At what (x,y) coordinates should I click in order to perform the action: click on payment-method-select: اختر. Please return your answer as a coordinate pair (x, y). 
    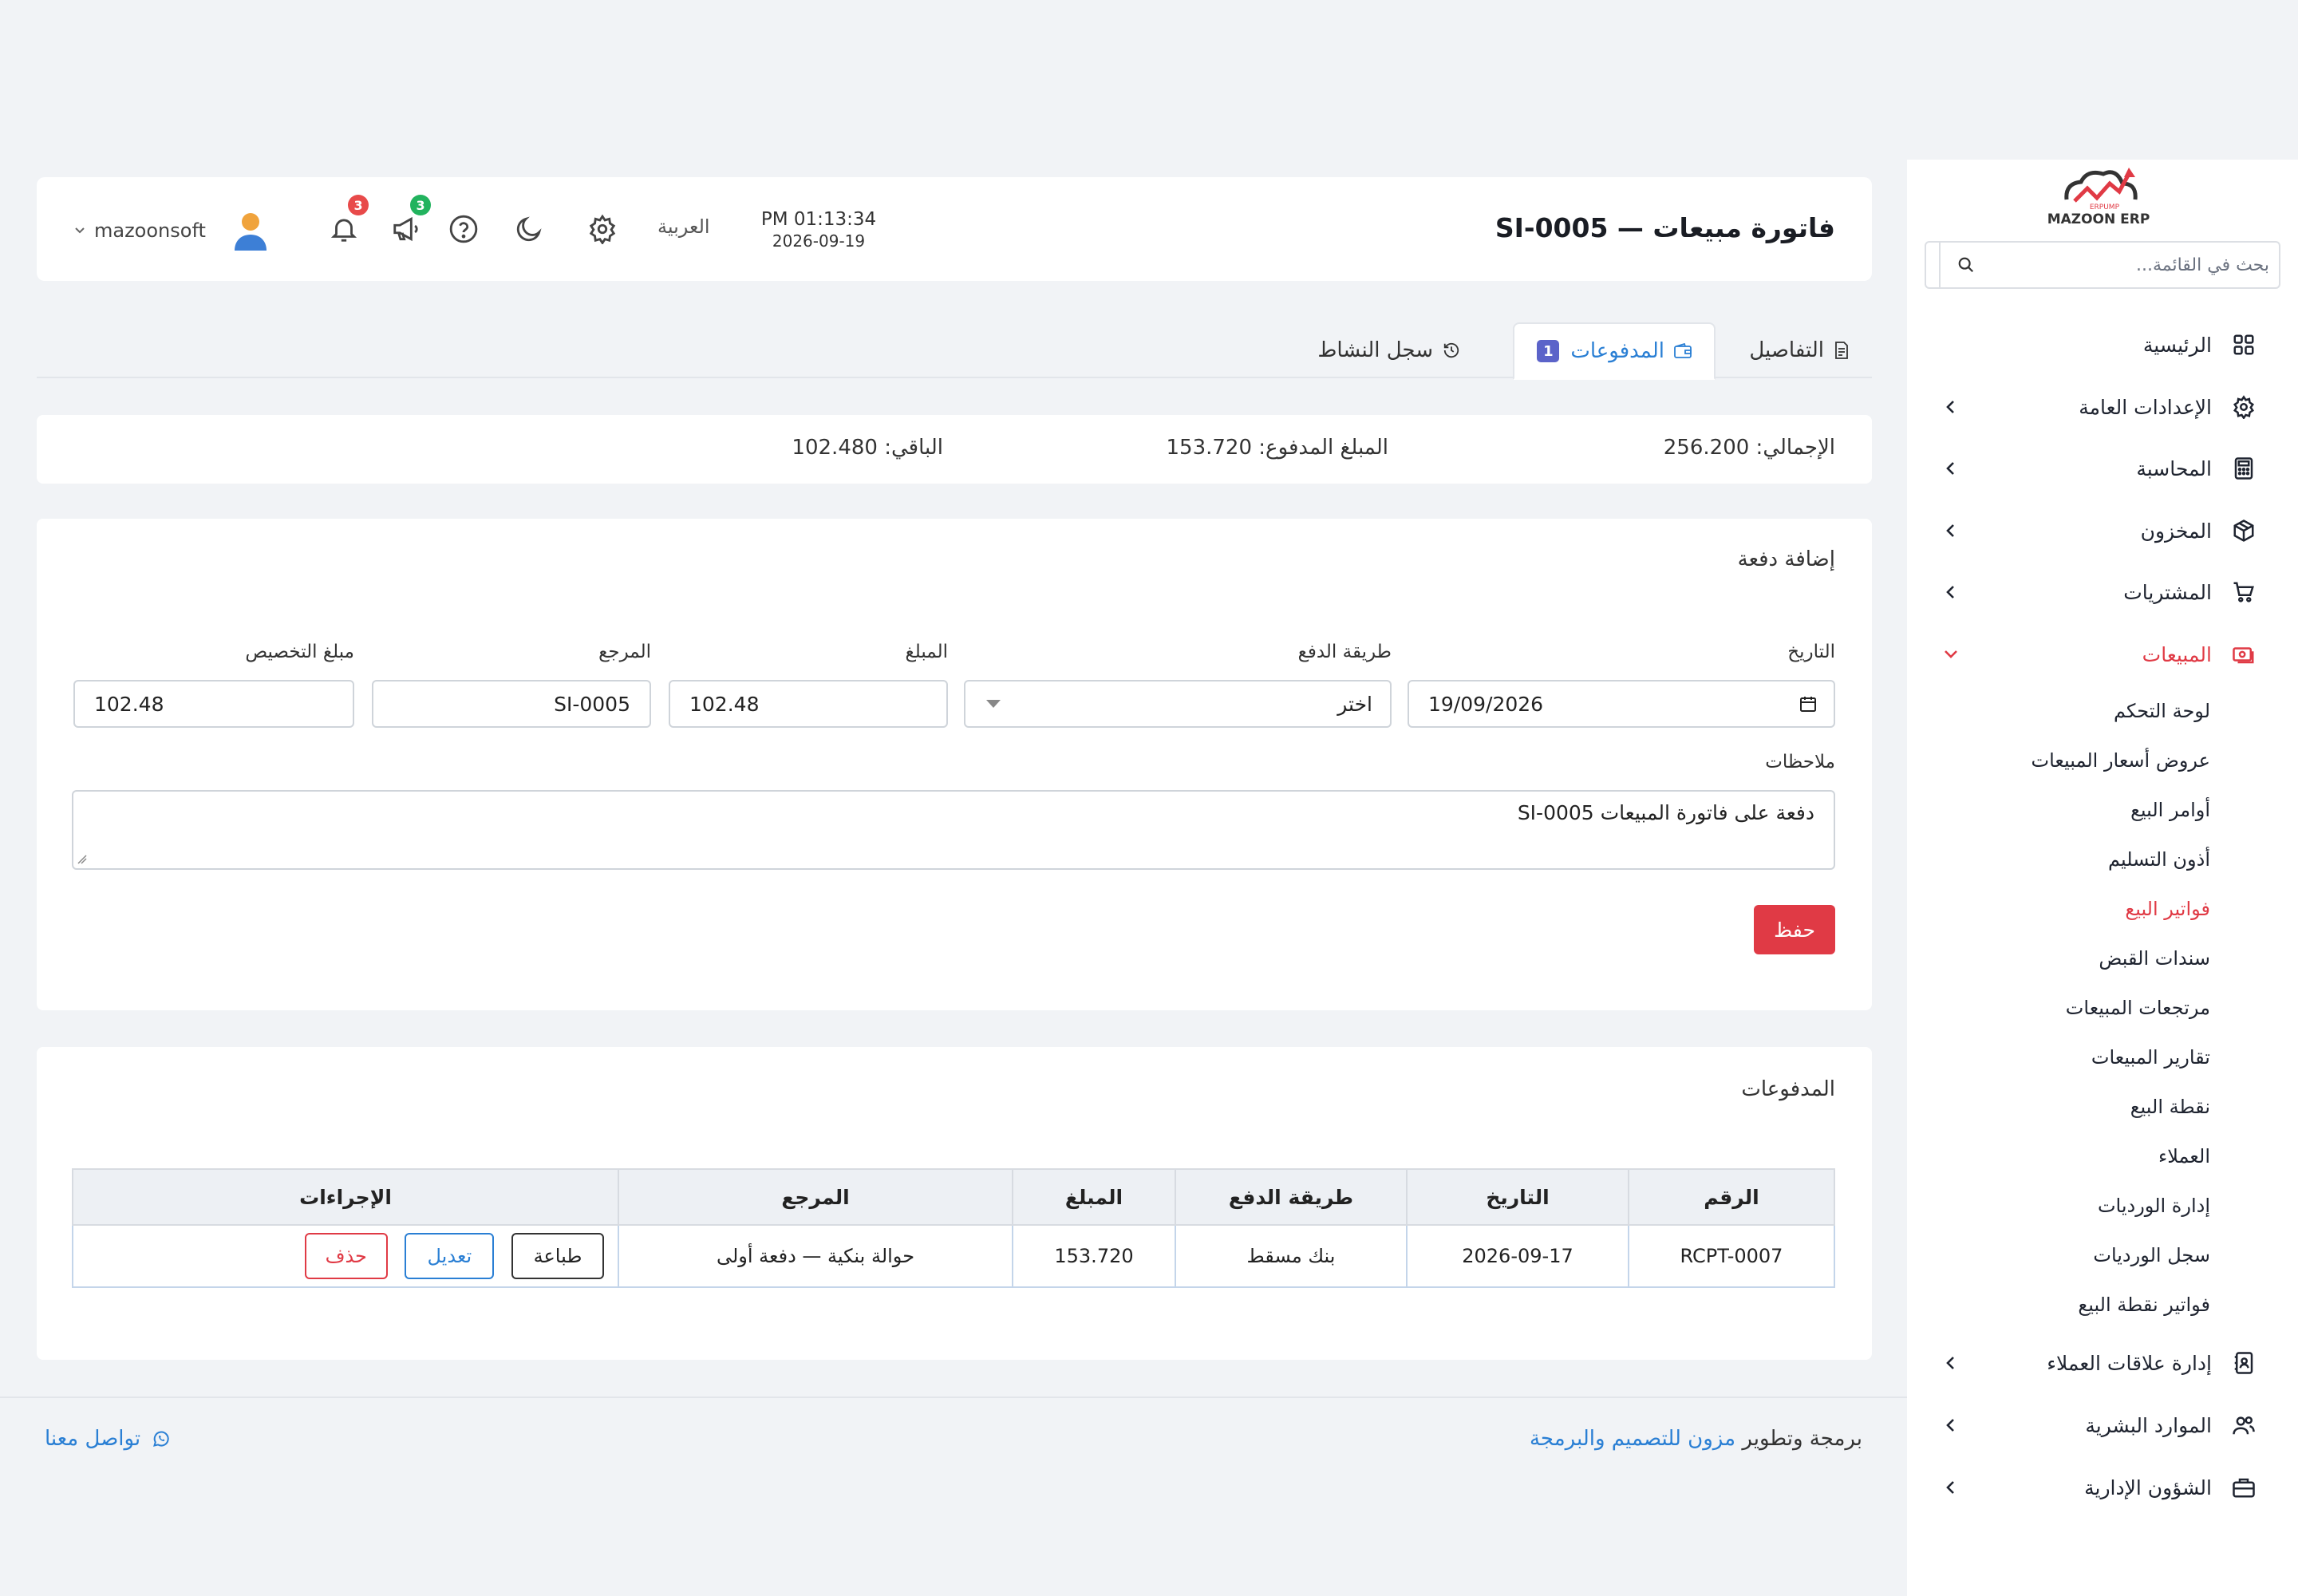
    Looking at the image, I should click on (1178, 704).